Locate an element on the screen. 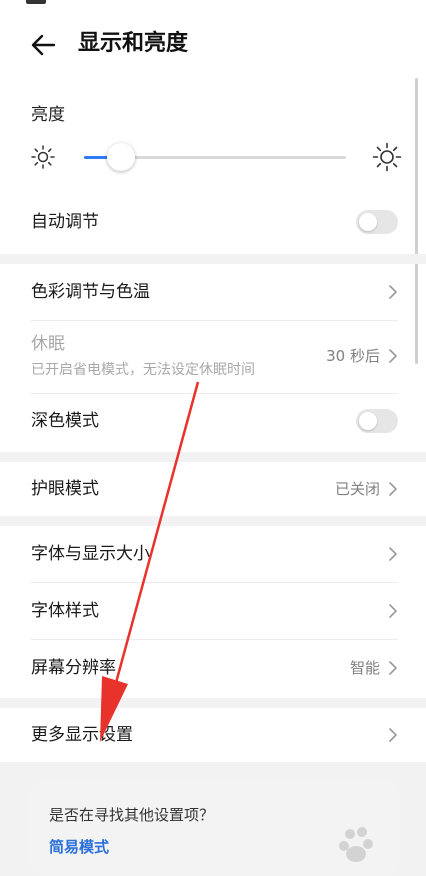 The height and width of the screenshot is (876, 426). brightness-slider-row is located at coordinates (216, 158).